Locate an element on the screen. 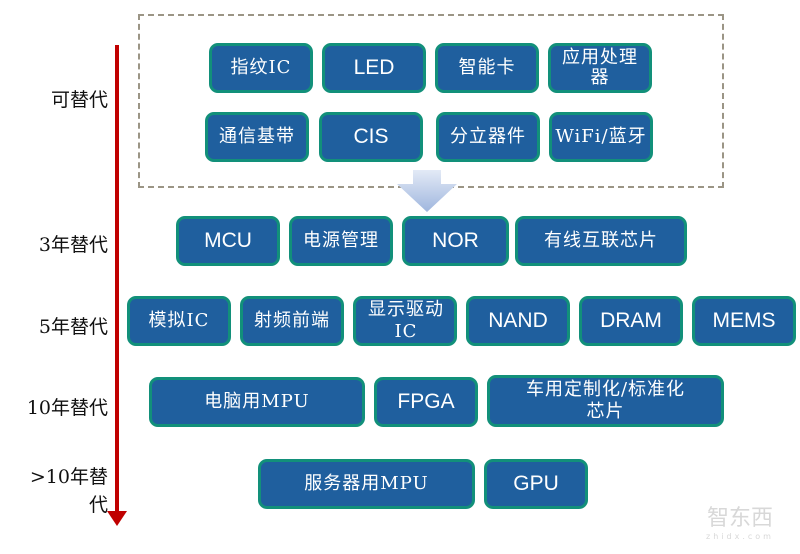 The height and width of the screenshot is (554, 800). chip-baseband: 通信基带 is located at coordinates (257, 137).